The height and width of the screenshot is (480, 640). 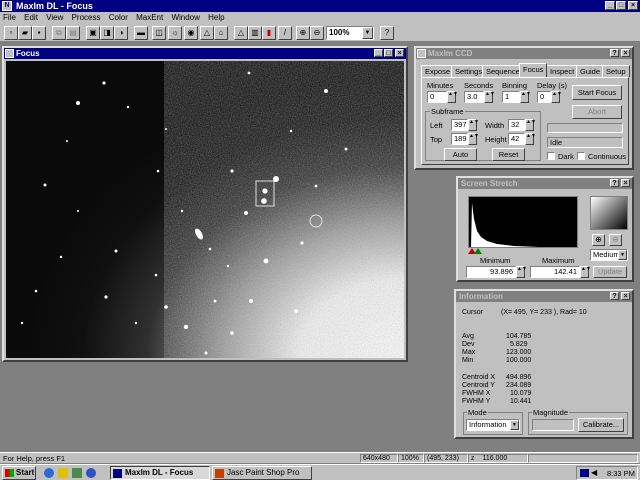 I want to click on camera-icon: ◫, so click(x=159, y=33).